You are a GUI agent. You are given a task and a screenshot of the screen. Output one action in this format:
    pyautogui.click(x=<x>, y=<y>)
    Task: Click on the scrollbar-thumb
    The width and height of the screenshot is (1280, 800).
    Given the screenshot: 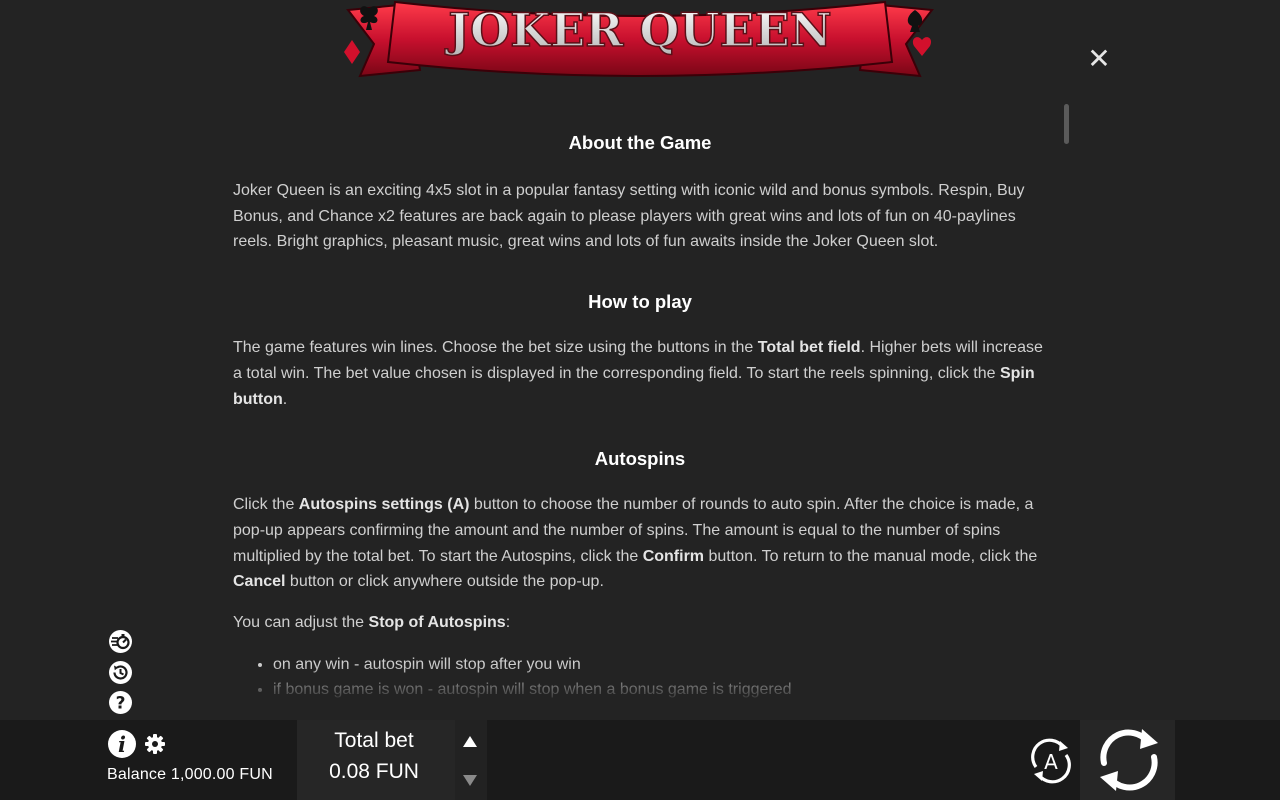 What is the action you would take?
    pyautogui.click(x=1066, y=124)
    